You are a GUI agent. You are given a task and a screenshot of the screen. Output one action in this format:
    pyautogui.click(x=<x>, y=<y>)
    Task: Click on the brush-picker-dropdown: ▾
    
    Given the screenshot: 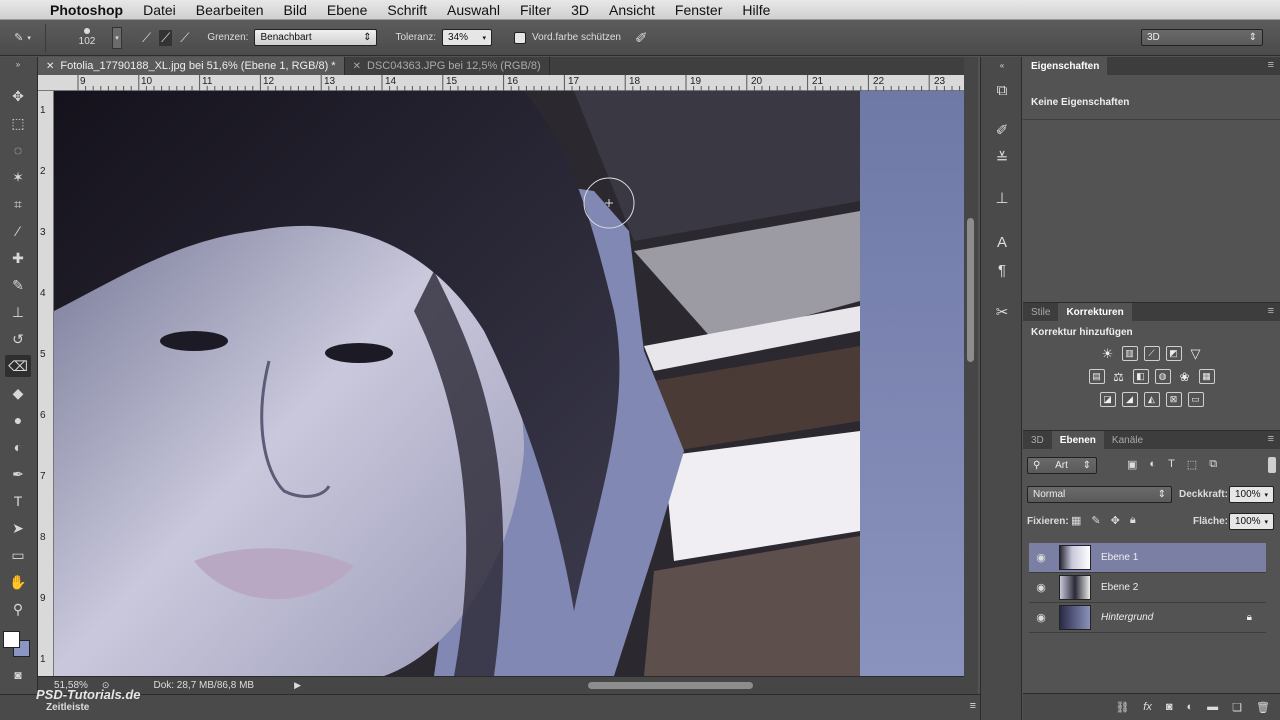 What is the action you would take?
    pyautogui.click(x=117, y=37)
    